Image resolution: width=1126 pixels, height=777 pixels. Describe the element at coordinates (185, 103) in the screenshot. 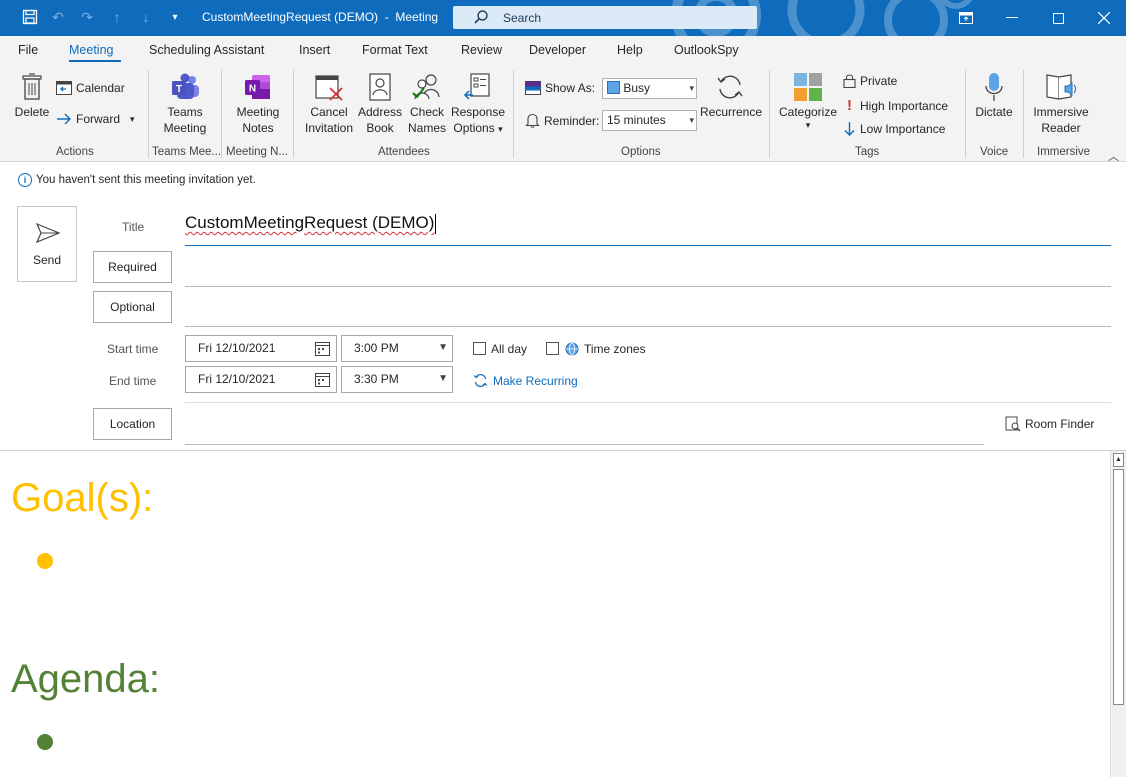

I see `teams-meeting-button: T Teams Meeting` at that location.